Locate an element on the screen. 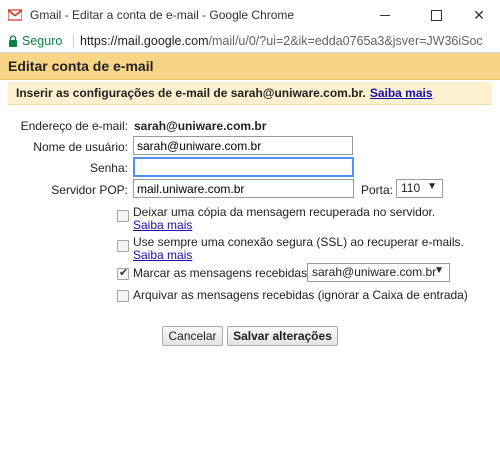  pop-server-label: Servidor POP: is located at coordinates (89, 190).